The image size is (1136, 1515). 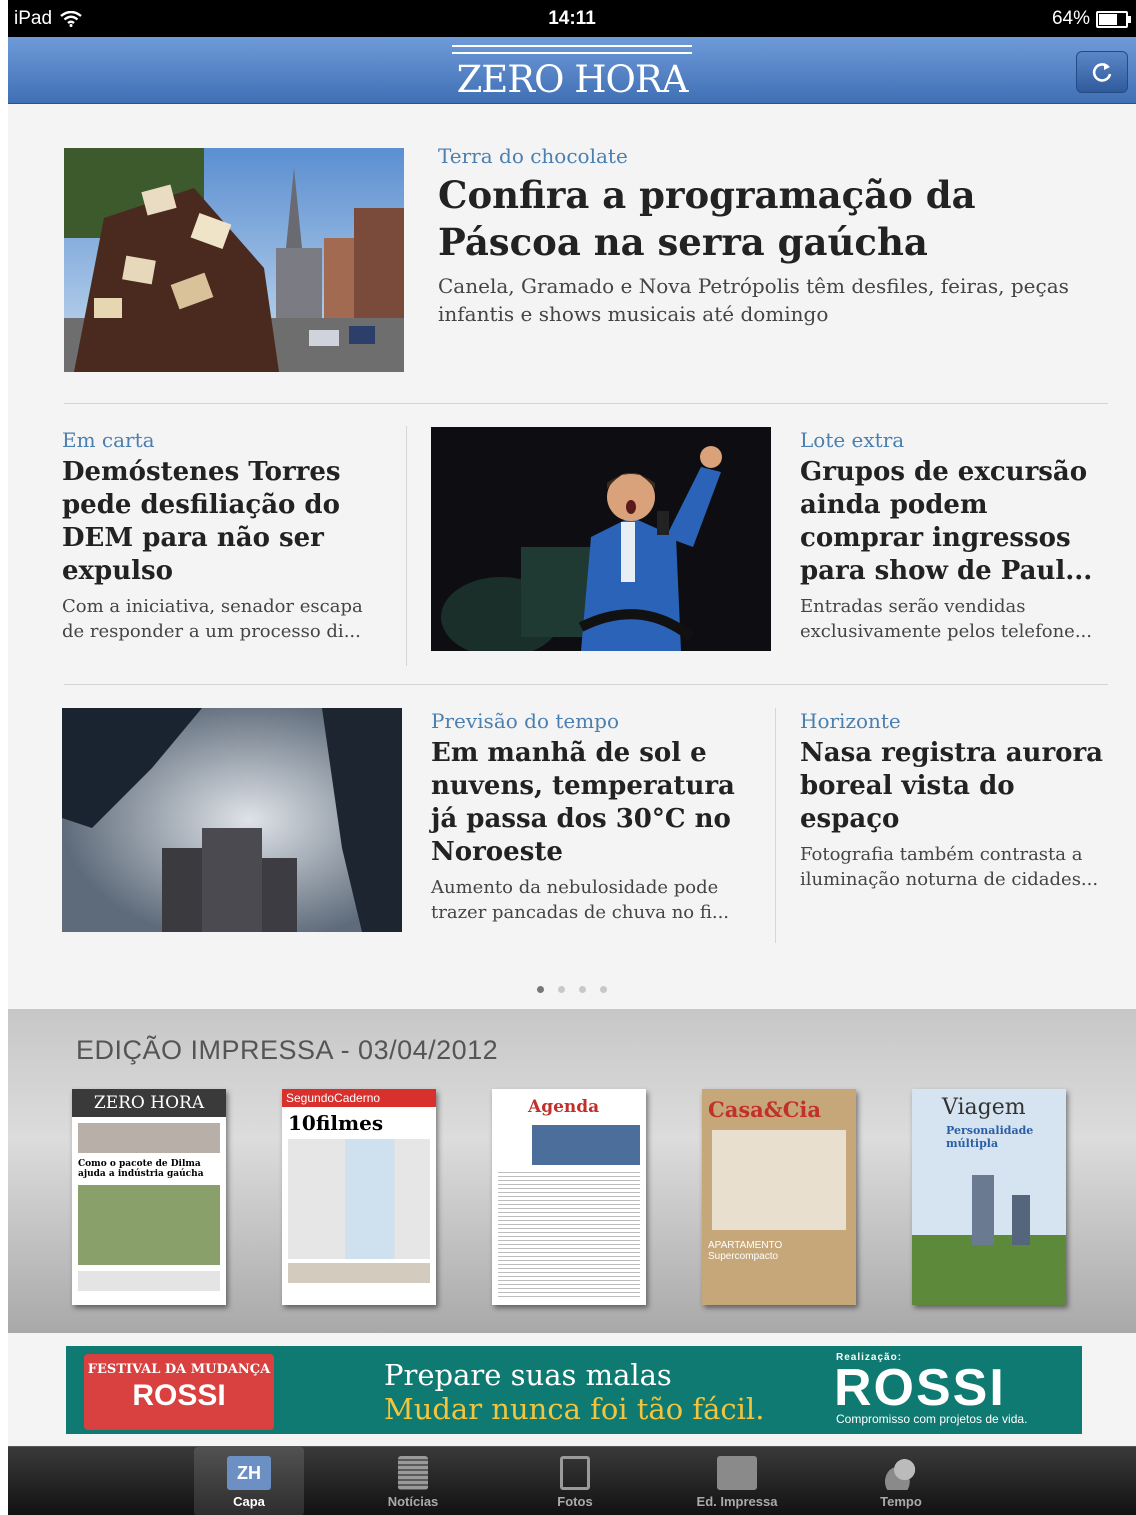 I want to click on ad-line-1: Prepare suas malas, so click(x=528, y=1375).